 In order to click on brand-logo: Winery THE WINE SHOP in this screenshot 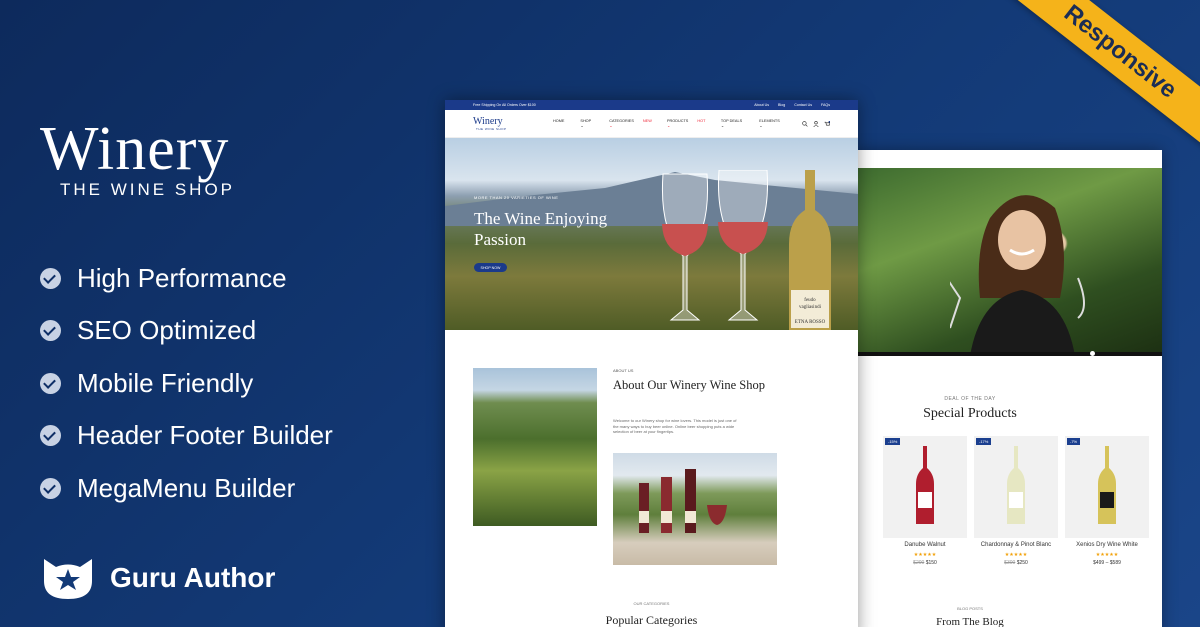, I will do `click(160, 159)`.